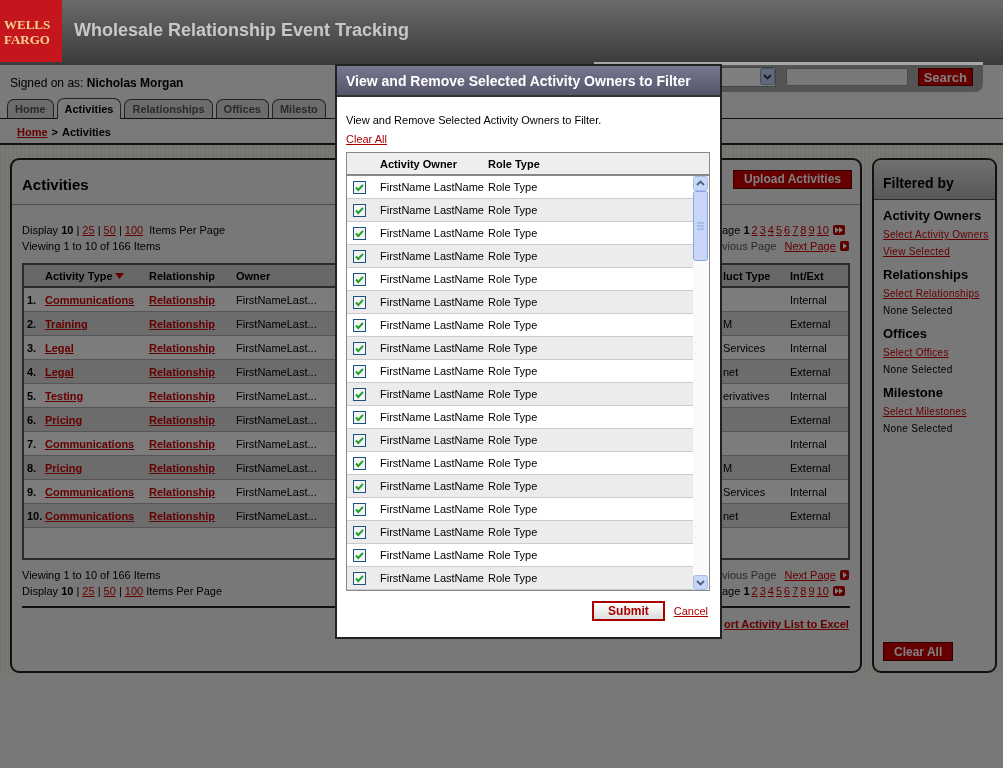 Image resolution: width=1003 pixels, height=768 pixels. What do you see at coordinates (32, 132) in the screenshot?
I see `breadcrumb-link: Home` at bounding box center [32, 132].